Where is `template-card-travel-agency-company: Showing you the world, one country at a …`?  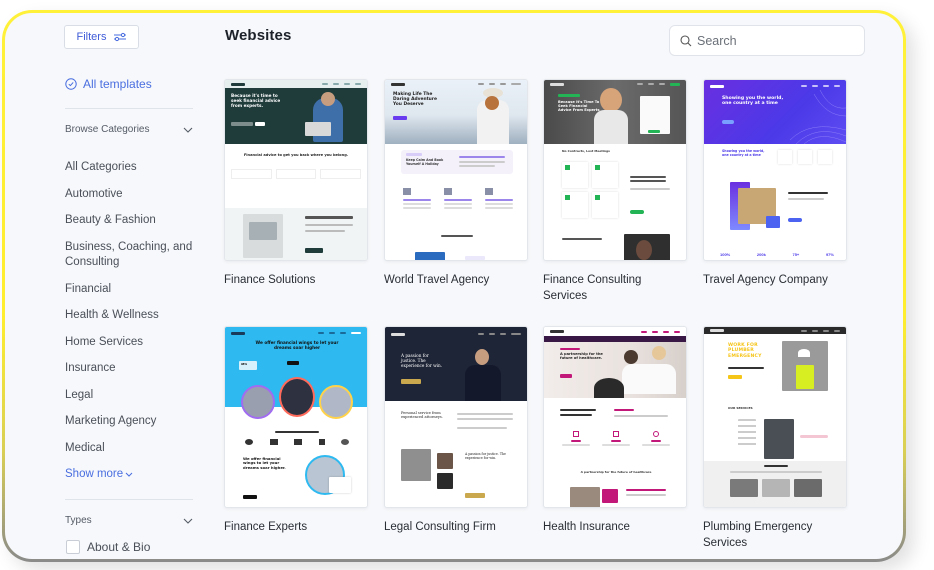
template-card-travel-agency-company: Showing you the world, one country at a … is located at coordinates (775, 183).